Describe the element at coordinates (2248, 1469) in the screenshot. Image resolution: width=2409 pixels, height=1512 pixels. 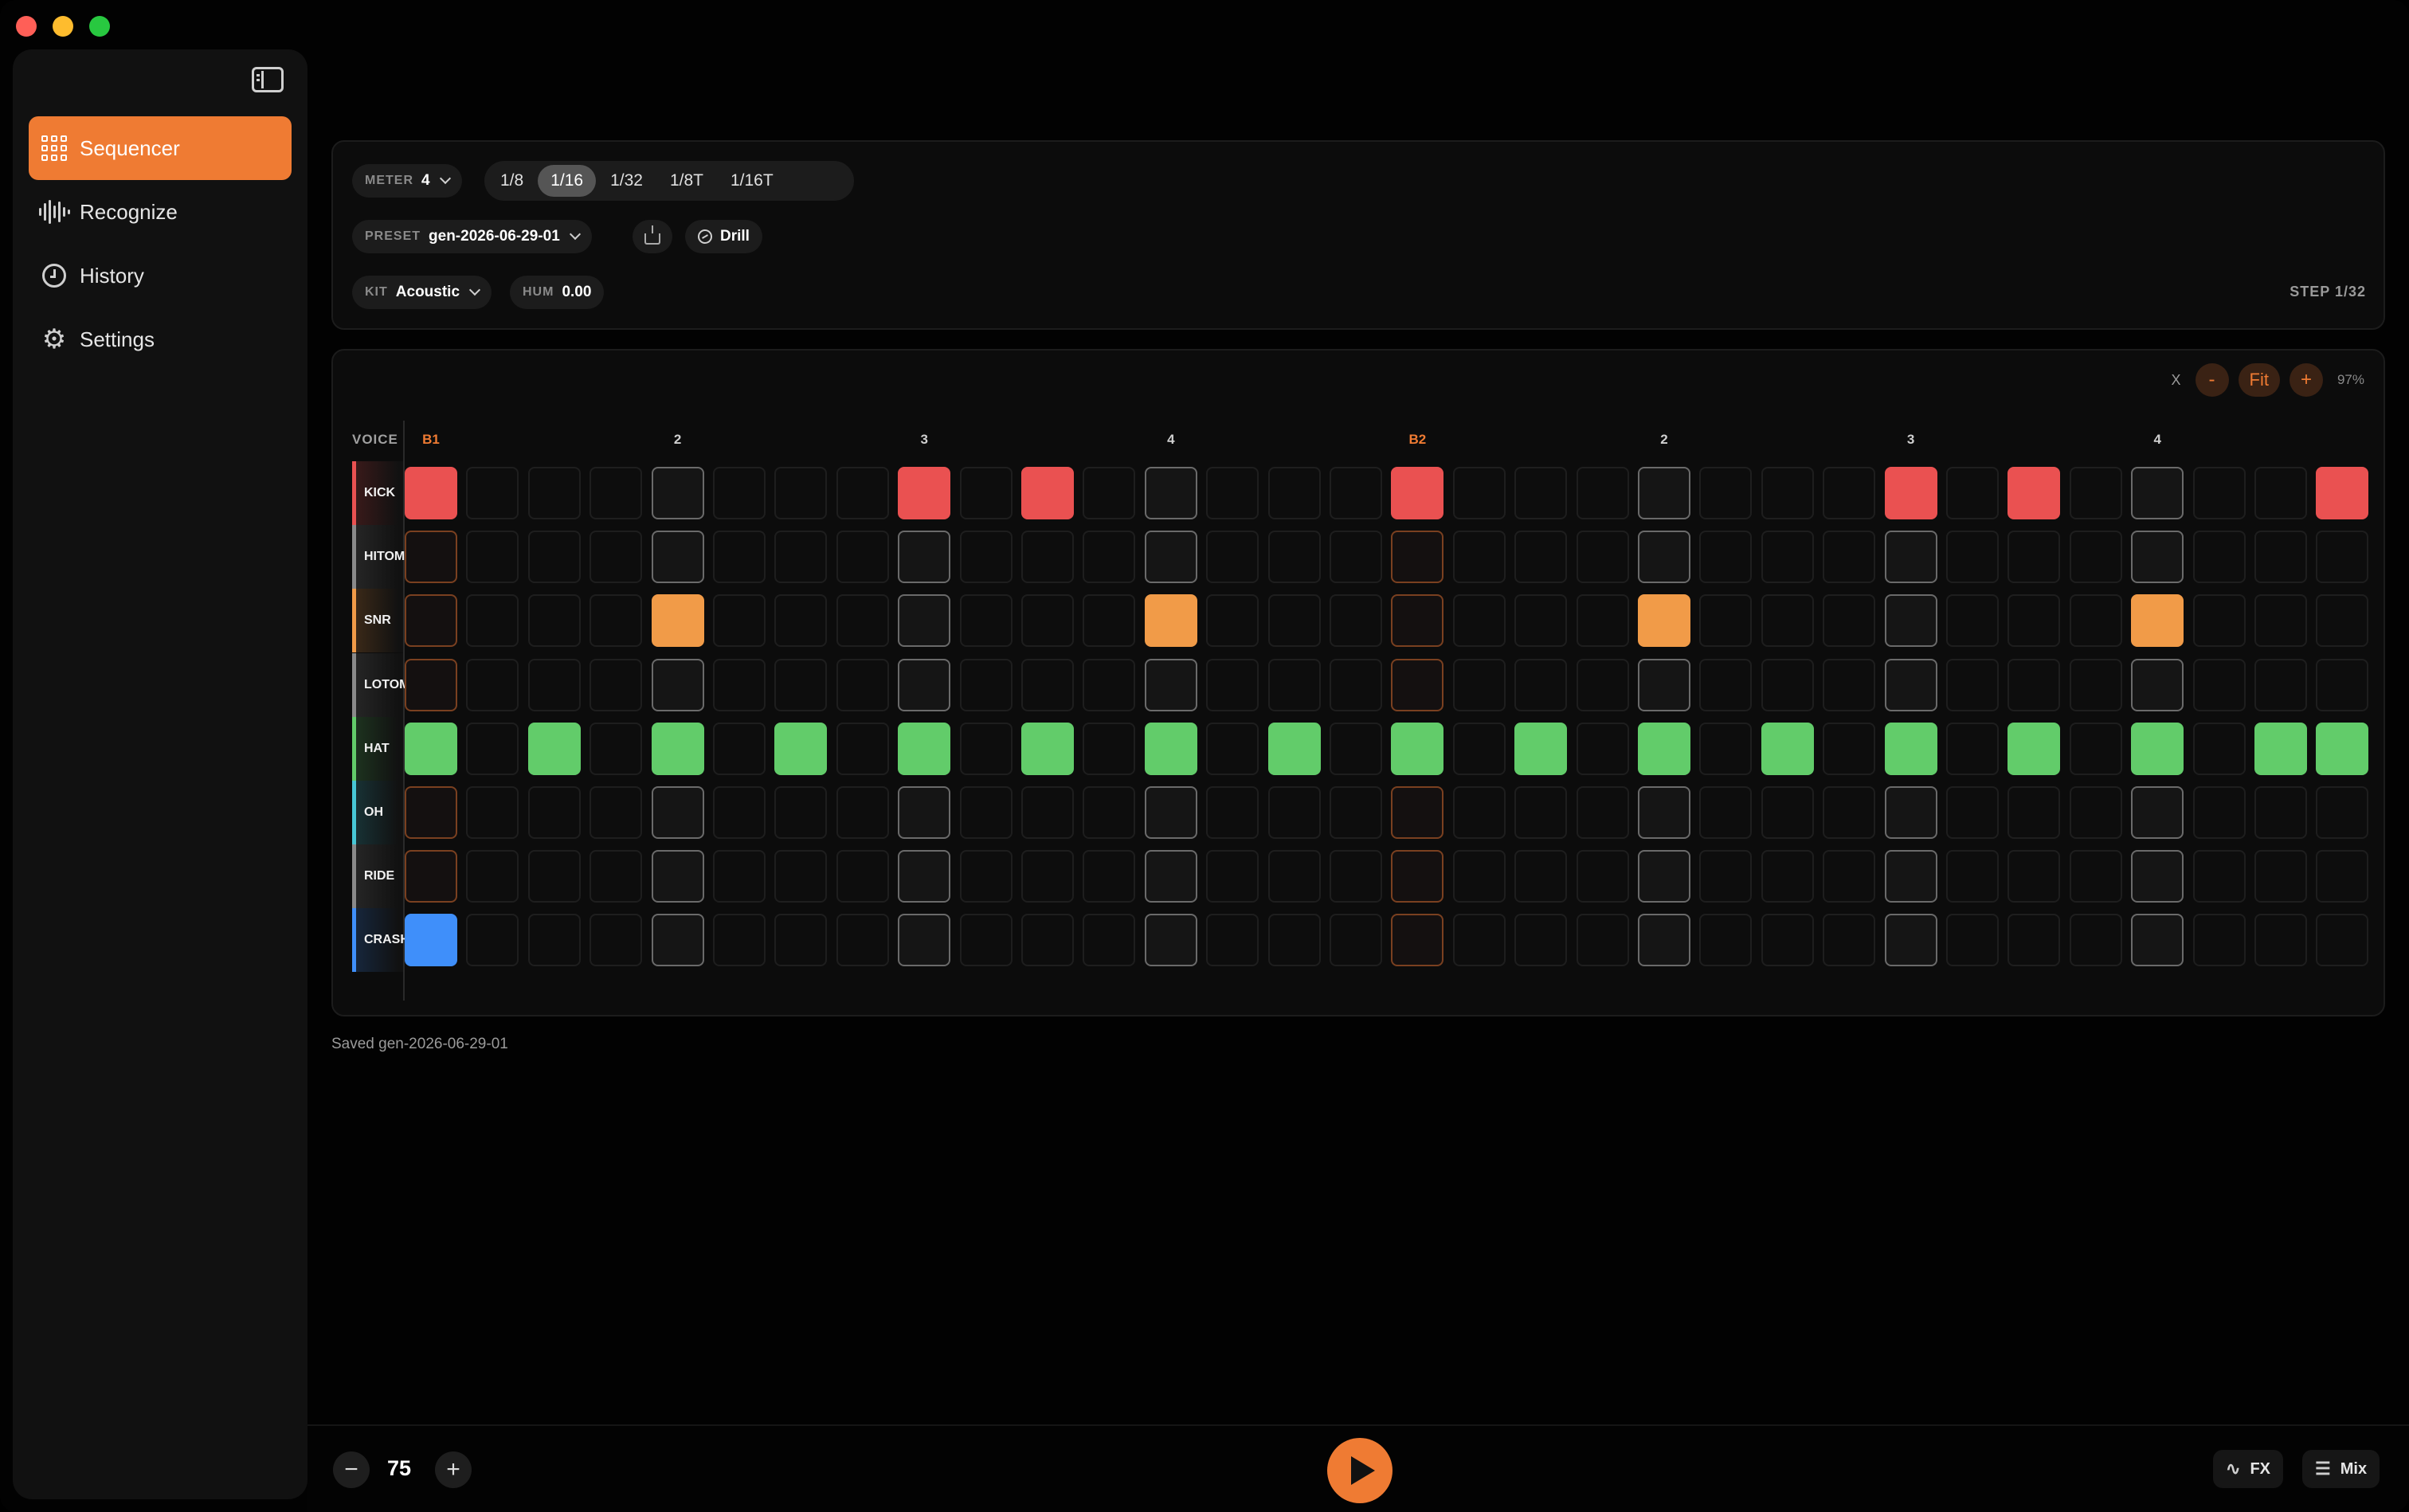
I see `fx-button: ∿ FX` at that location.